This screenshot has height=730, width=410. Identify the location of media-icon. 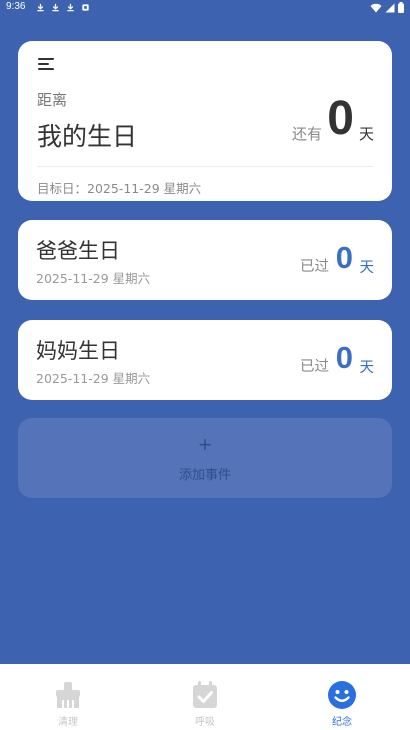
(85, 7).